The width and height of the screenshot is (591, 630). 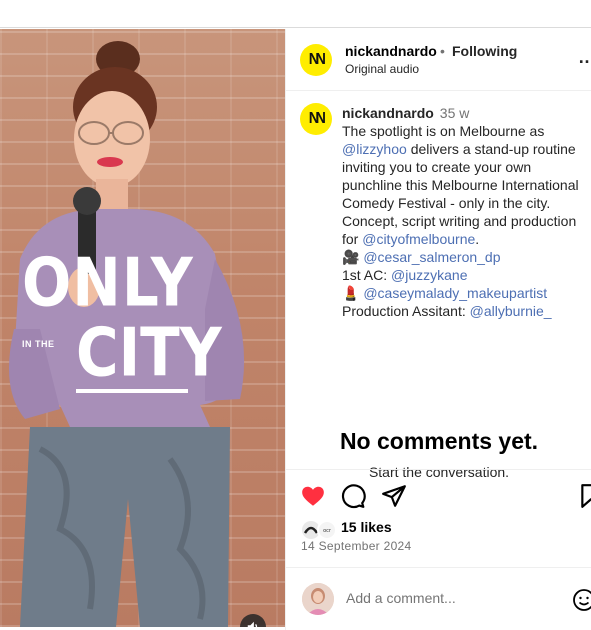 What do you see at coordinates (394, 496) in the screenshot?
I see `share-icon` at bounding box center [394, 496].